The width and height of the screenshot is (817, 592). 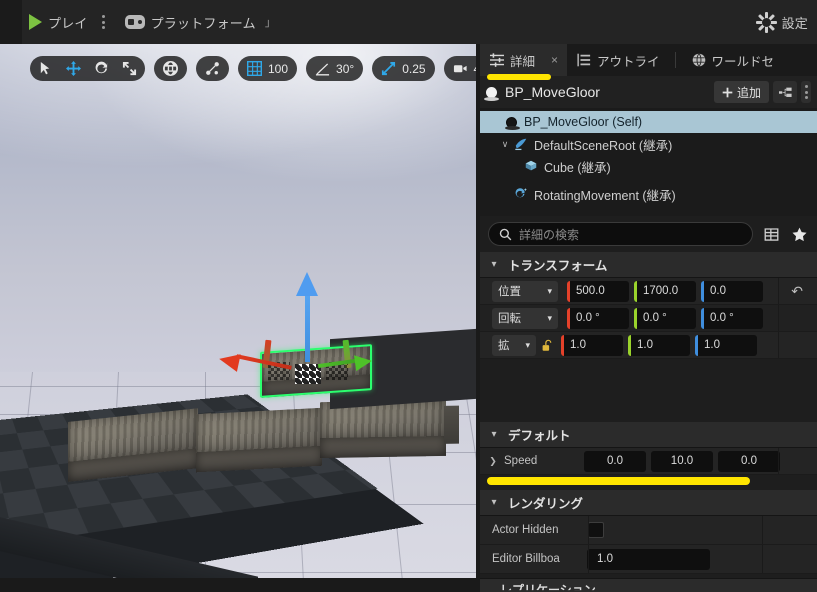 What do you see at coordinates (726, 345) in the screenshot?
I see `scale-z-field: 1.0` at bounding box center [726, 345].